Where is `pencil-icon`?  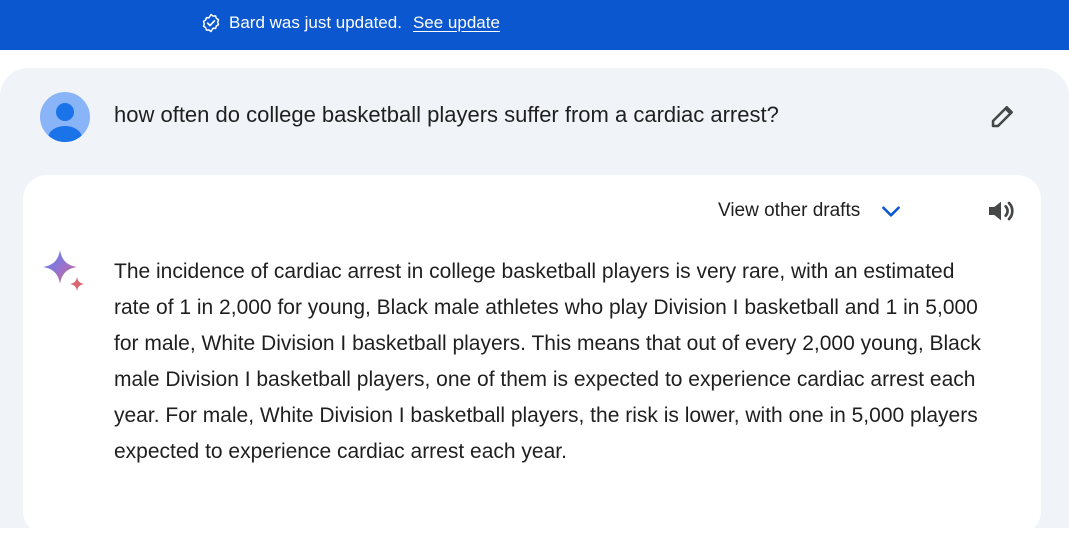
pencil-icon is located at coordinates (1003, 116).